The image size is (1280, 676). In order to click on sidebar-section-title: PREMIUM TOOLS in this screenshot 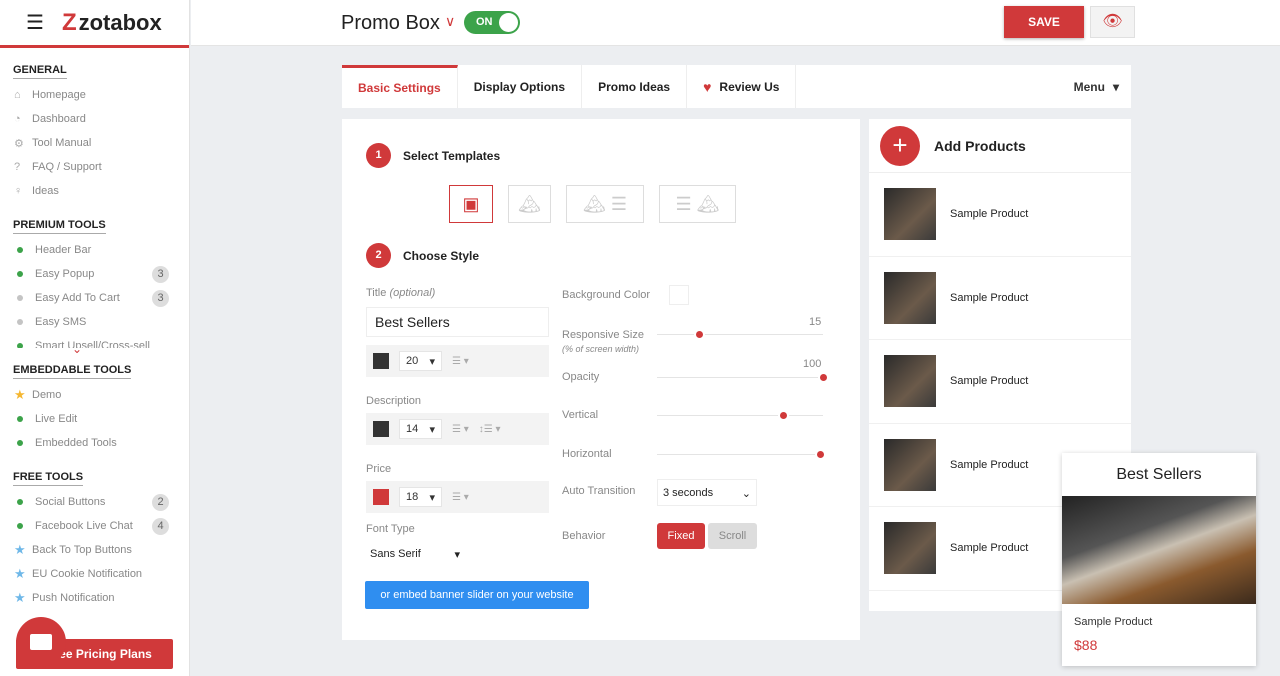, I will do `click(59, 226)`.